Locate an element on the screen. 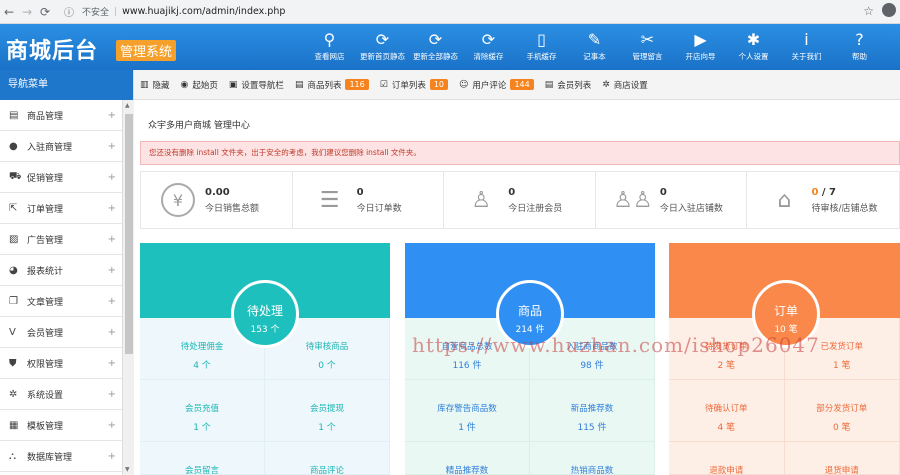  cell-value: 0 个 is located at coordinates (327, 366).